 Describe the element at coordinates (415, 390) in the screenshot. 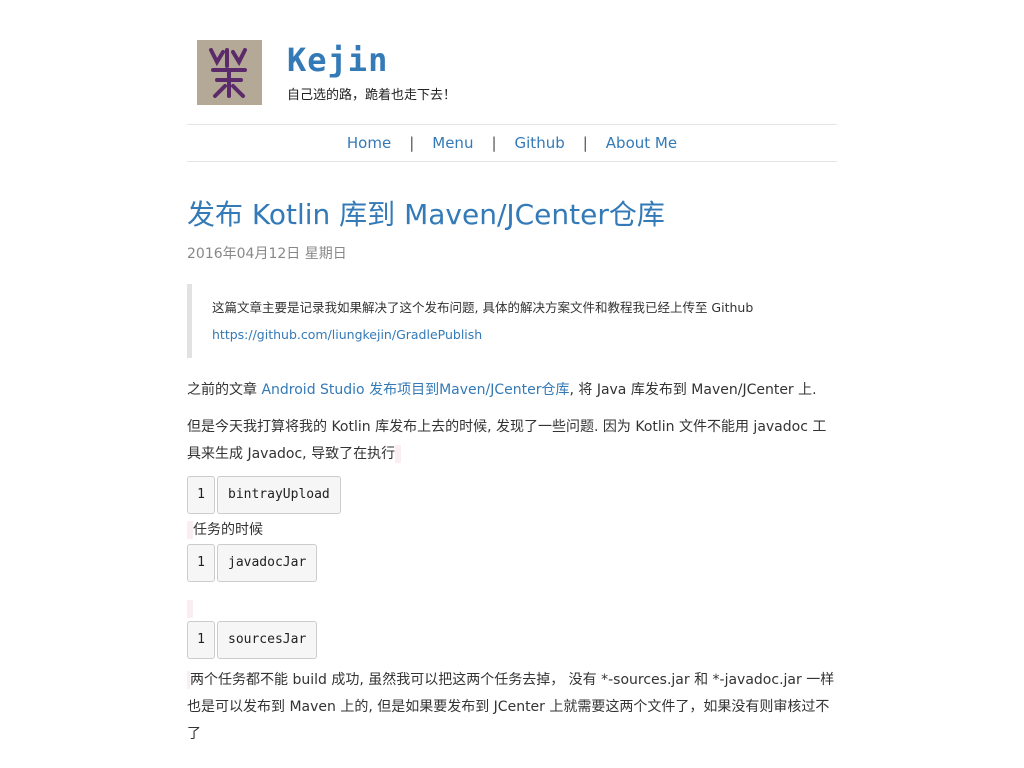

I see `previous-article-link: Android Studio 发布项目到Maven/JCenter仓库` at that location.